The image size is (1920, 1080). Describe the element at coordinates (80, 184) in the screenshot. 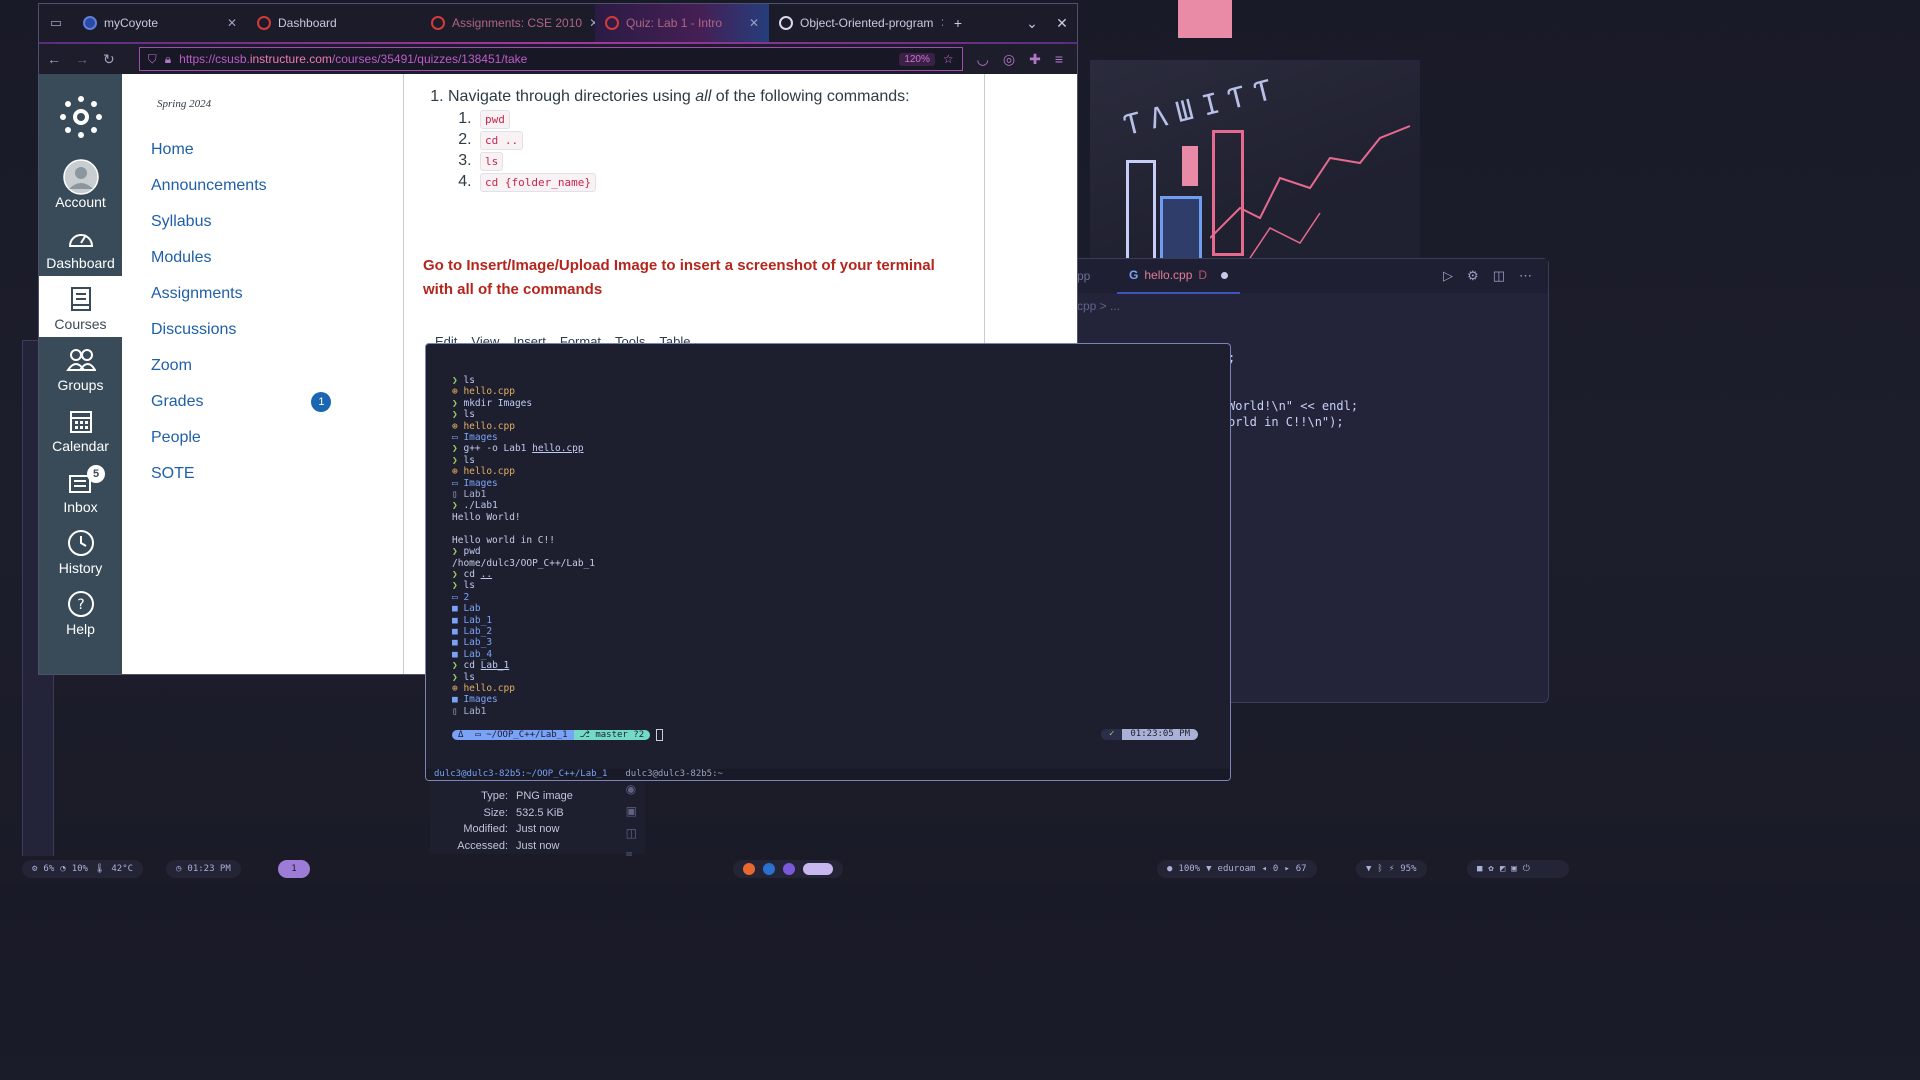

I see `global-nav-account: Account` at that location.